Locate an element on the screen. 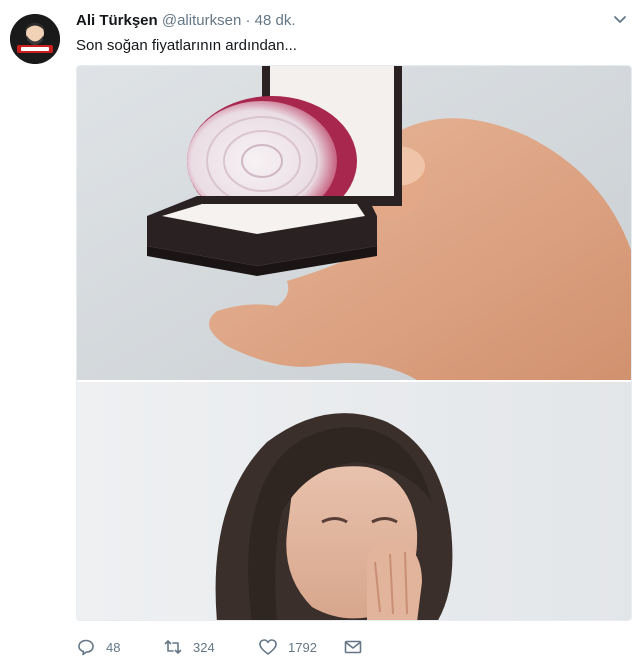 Image resolution: width=640 pixels, height=661 pixels. heart-icon is located at coordinates (268, 647).